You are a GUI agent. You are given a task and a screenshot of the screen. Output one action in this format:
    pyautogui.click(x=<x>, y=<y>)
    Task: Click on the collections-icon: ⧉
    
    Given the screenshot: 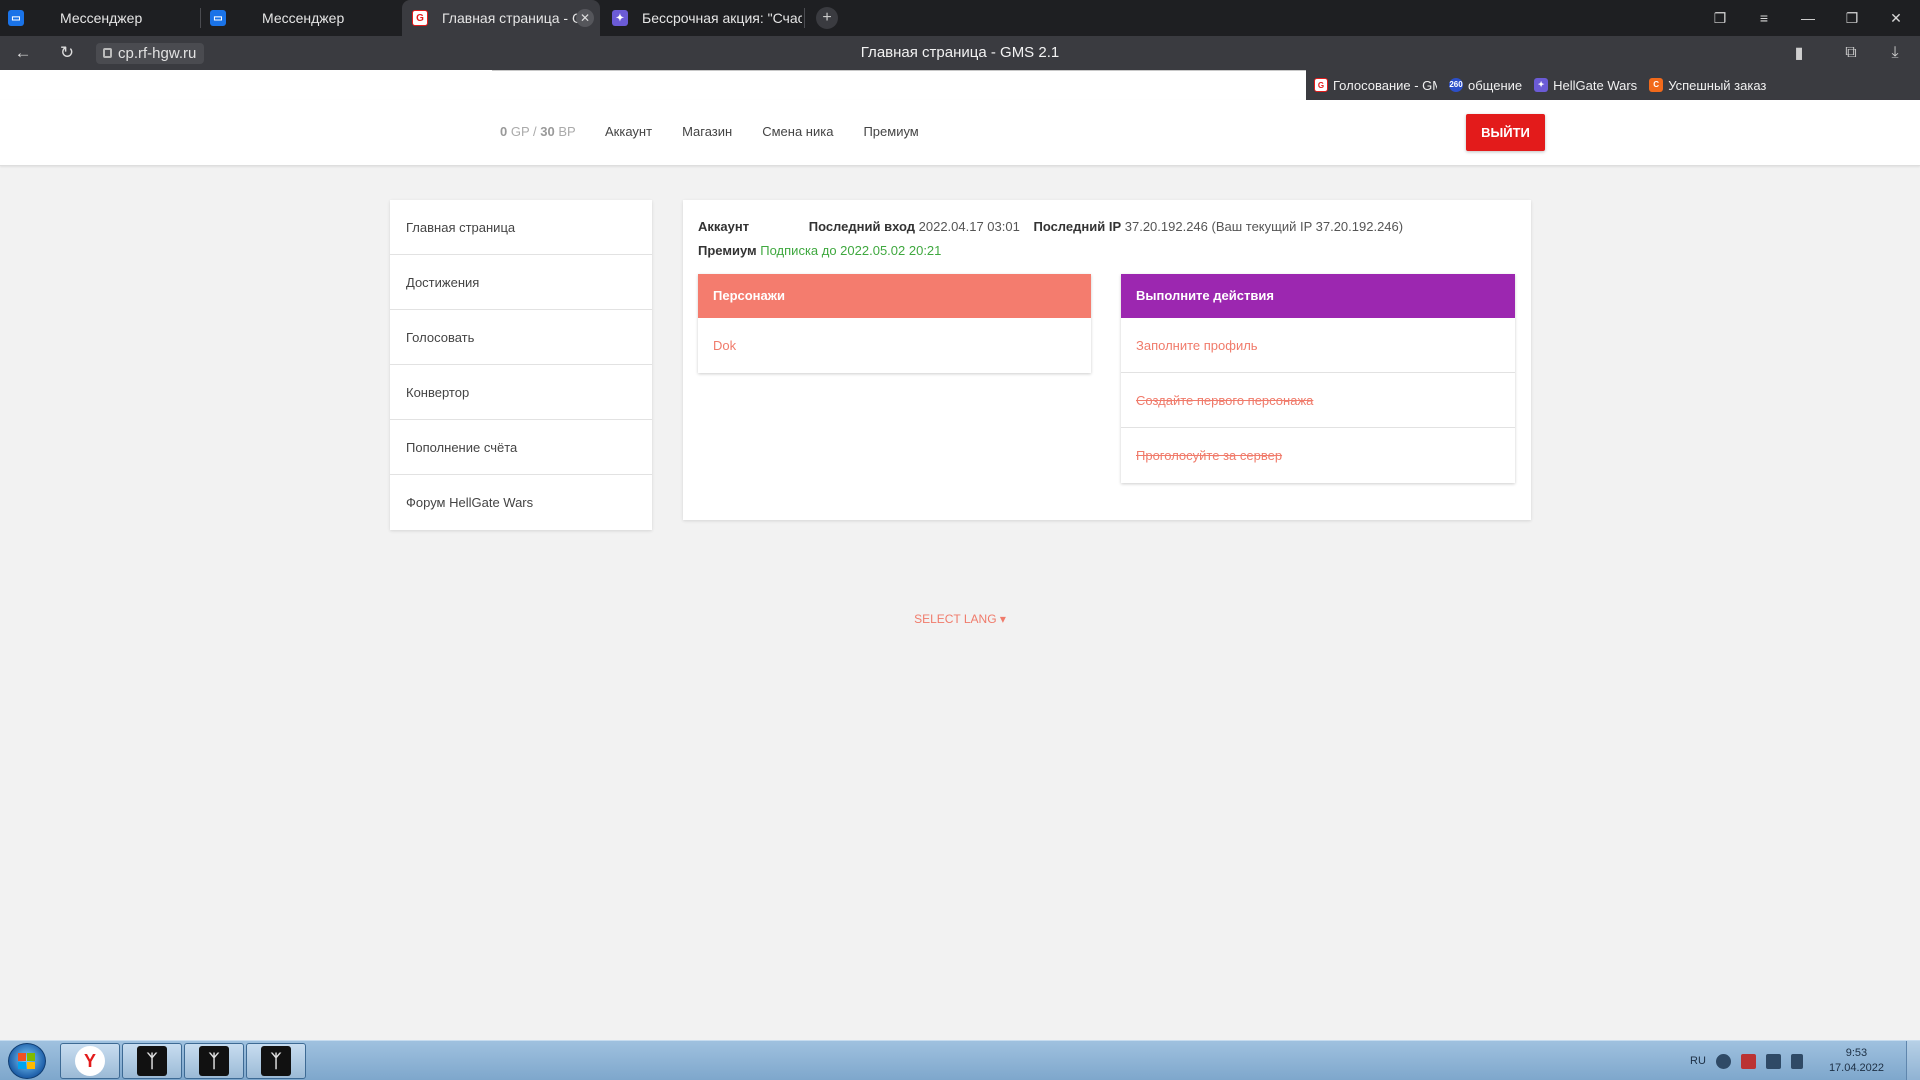 What is the action you would take?
    pyautogui.click(x=1851, y=53)
    